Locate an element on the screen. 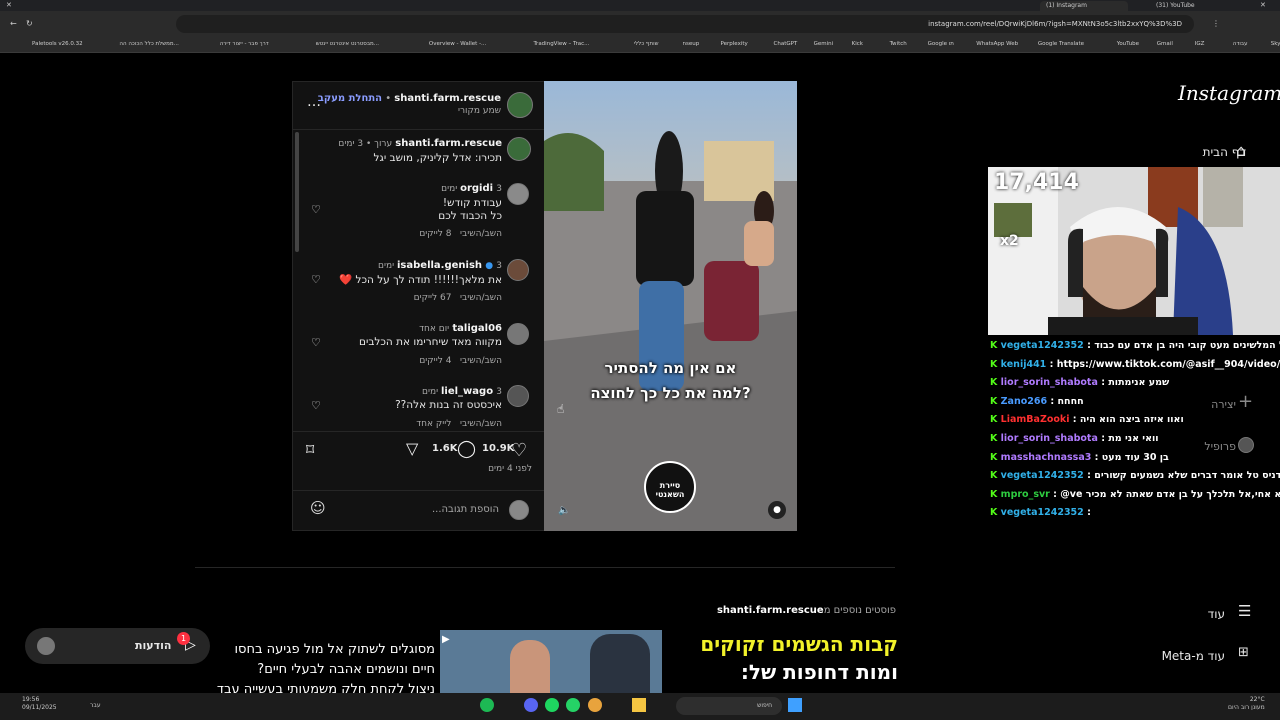 The width and height of the screenshot is (1280, 720). nav-home: דף הבית is located at coordinates (1191, 152).